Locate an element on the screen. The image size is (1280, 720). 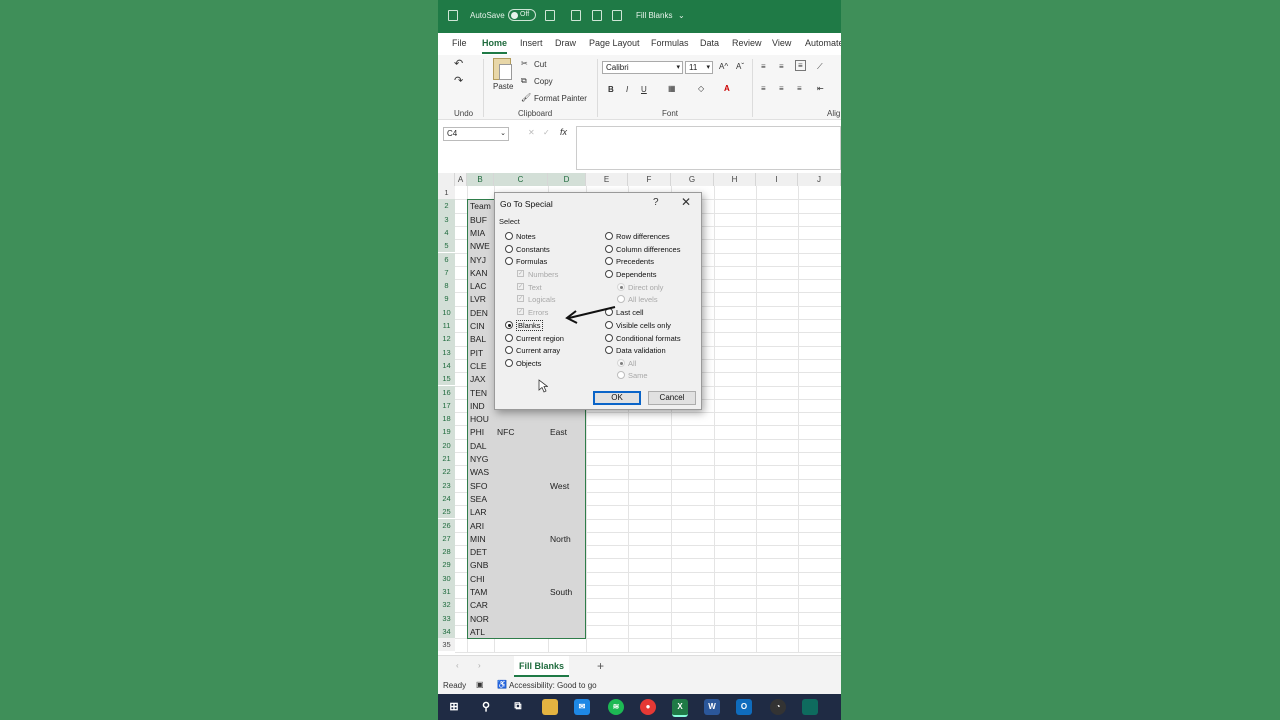
cell-team: KAN is located at coordinates (478, 273).